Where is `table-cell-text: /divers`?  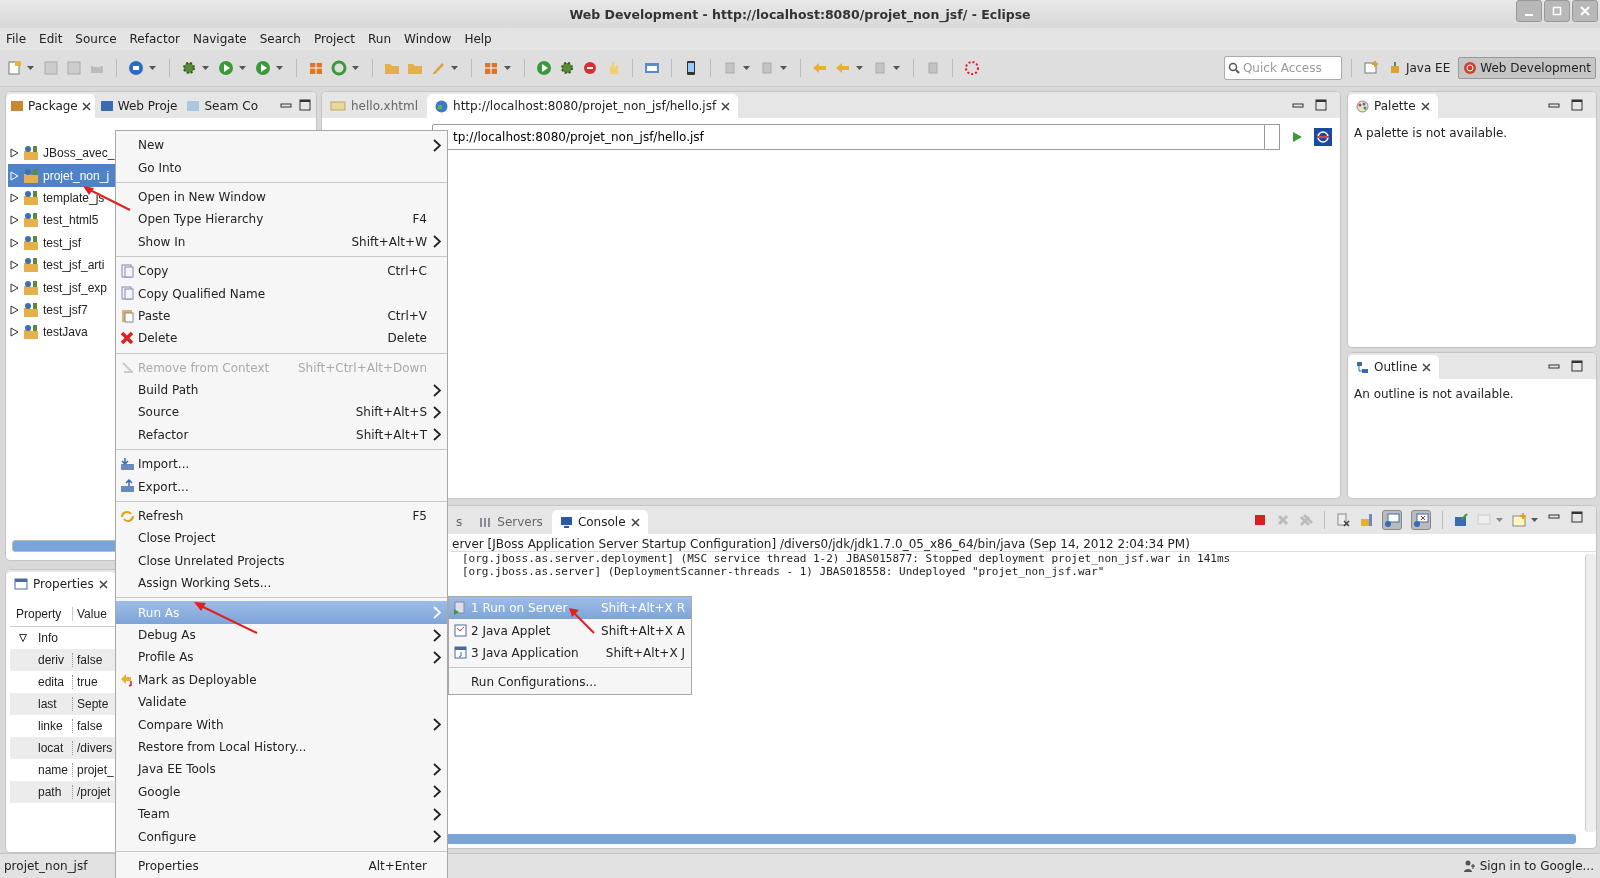 table-cell-text: /divers is located at coordinates (94, 748).